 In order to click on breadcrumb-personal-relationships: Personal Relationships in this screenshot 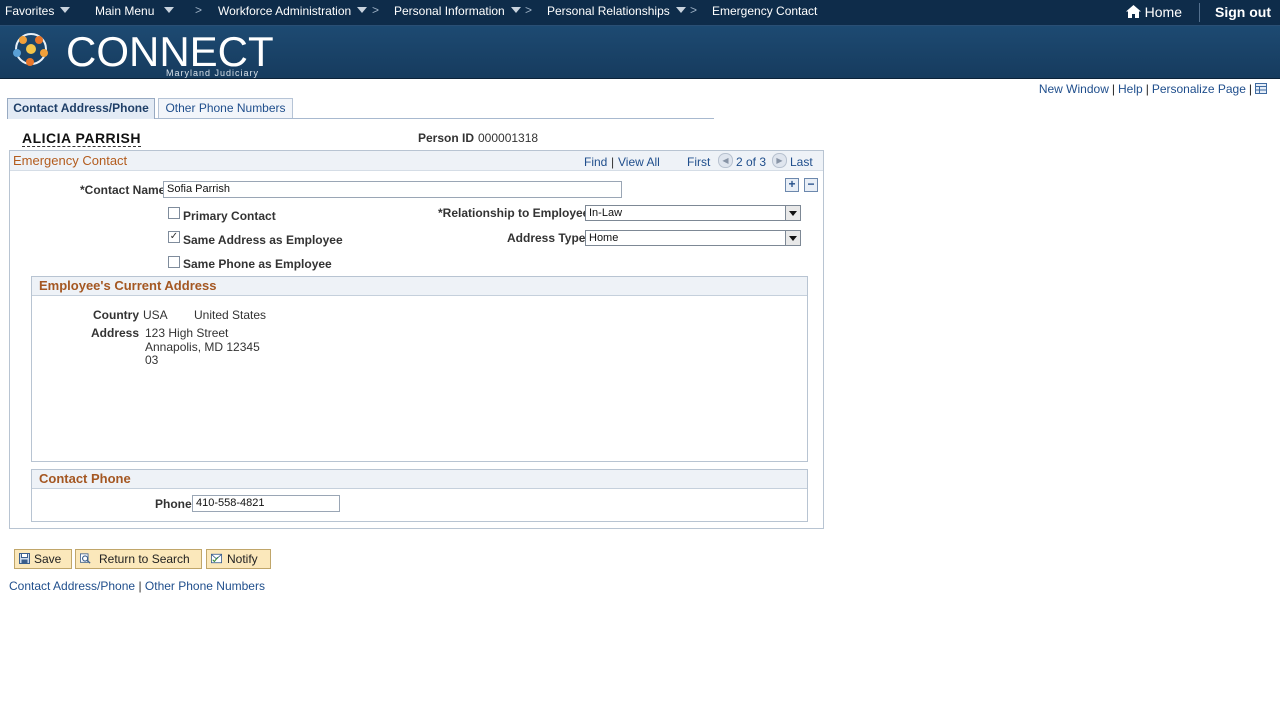, I will do `click(616, 11)`.